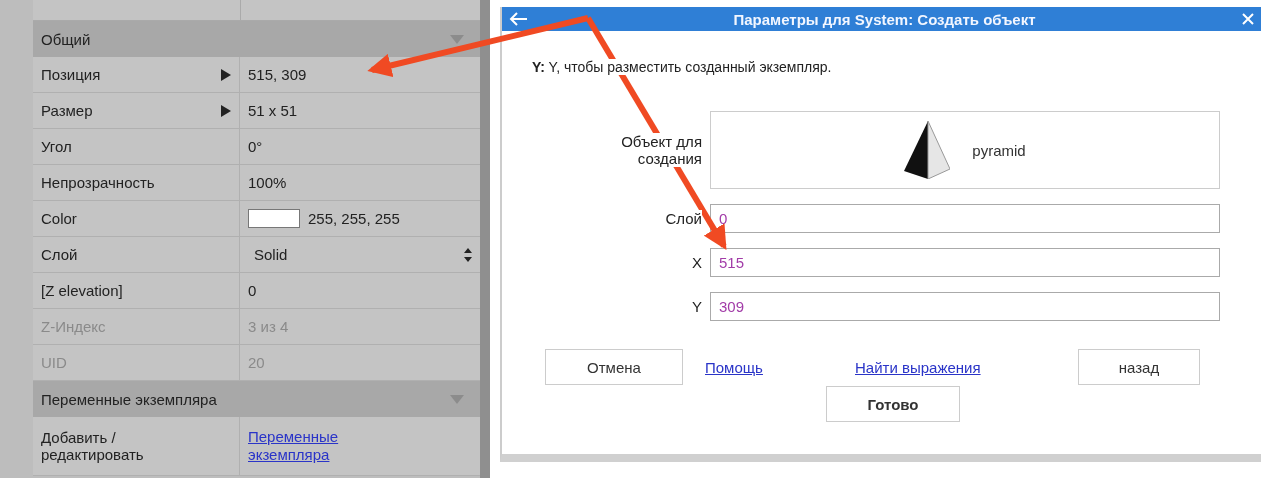  I want to click on input-field: 0, so click(965, 218).